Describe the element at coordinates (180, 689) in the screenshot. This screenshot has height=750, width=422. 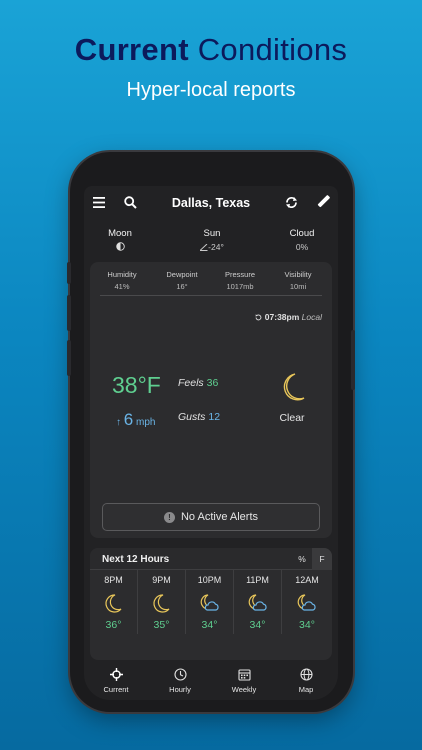
I see `nav-label: Hourly` at that location.